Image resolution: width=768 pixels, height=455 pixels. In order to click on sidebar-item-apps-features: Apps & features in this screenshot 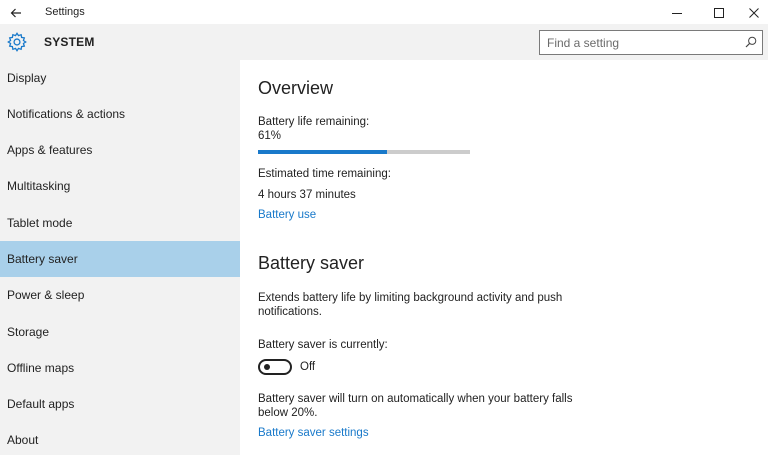, I will do `click(120, 150)`.